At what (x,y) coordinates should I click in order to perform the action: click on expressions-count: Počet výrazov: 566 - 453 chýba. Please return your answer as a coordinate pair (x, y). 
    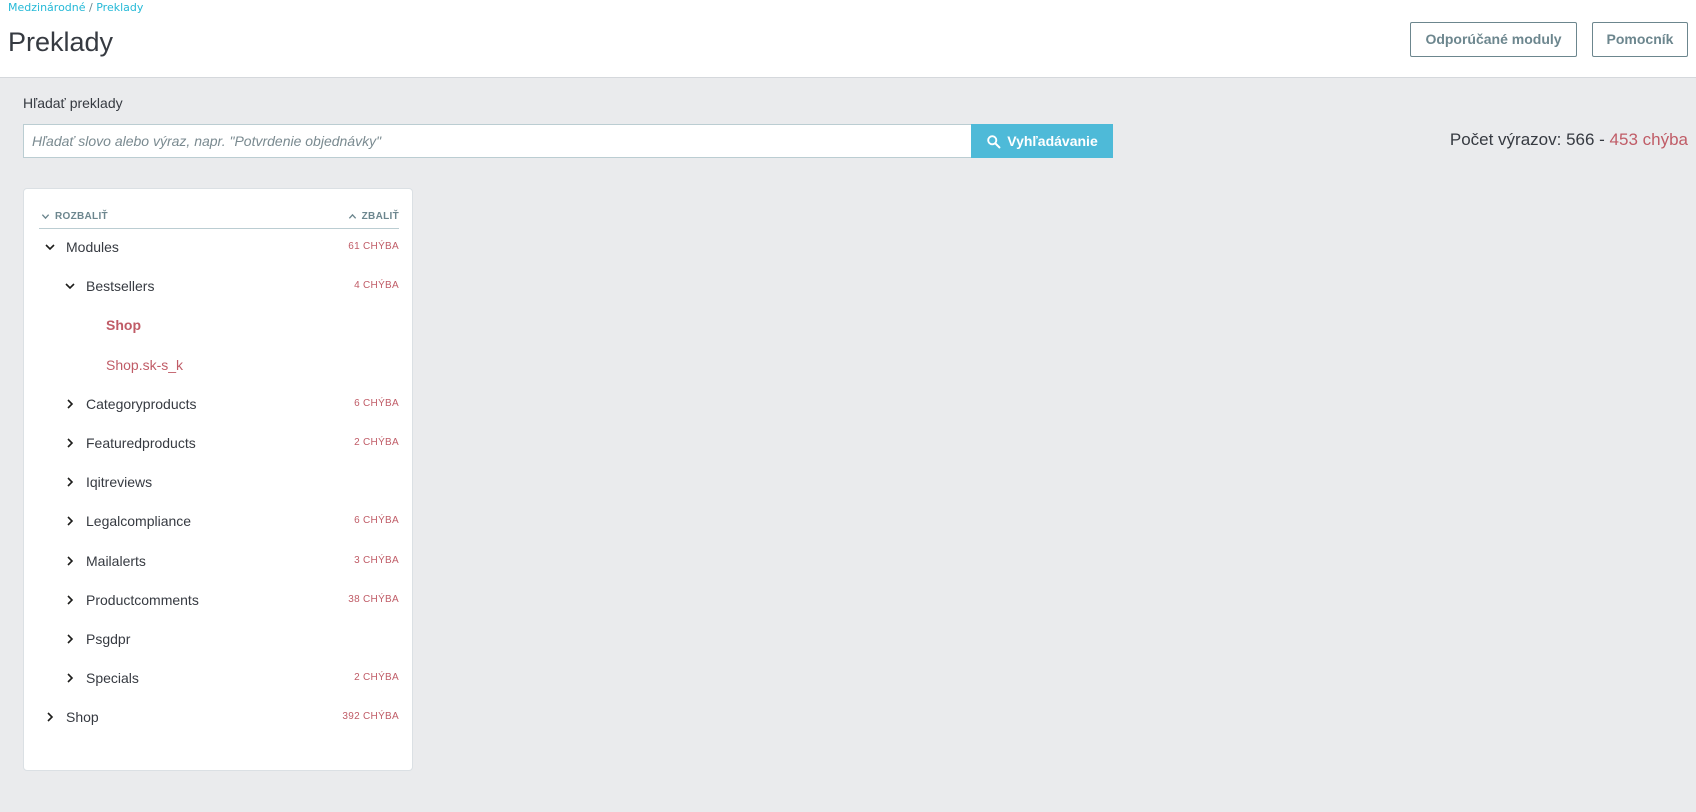
    Looking at the image, I should click on (1569, 140).